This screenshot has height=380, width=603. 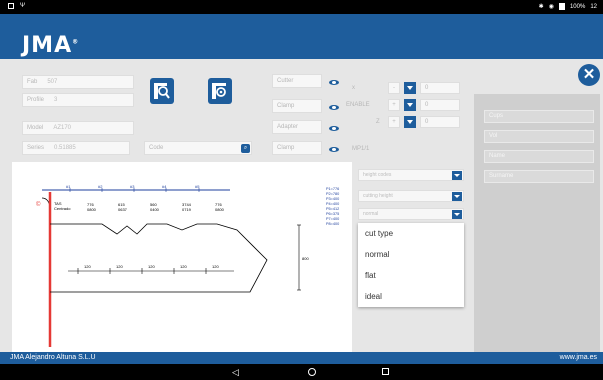 What do you see at coordinates (411, 296) in the screenshot?
I see `option-ideal: ideal` at bounding box center [411, 296].